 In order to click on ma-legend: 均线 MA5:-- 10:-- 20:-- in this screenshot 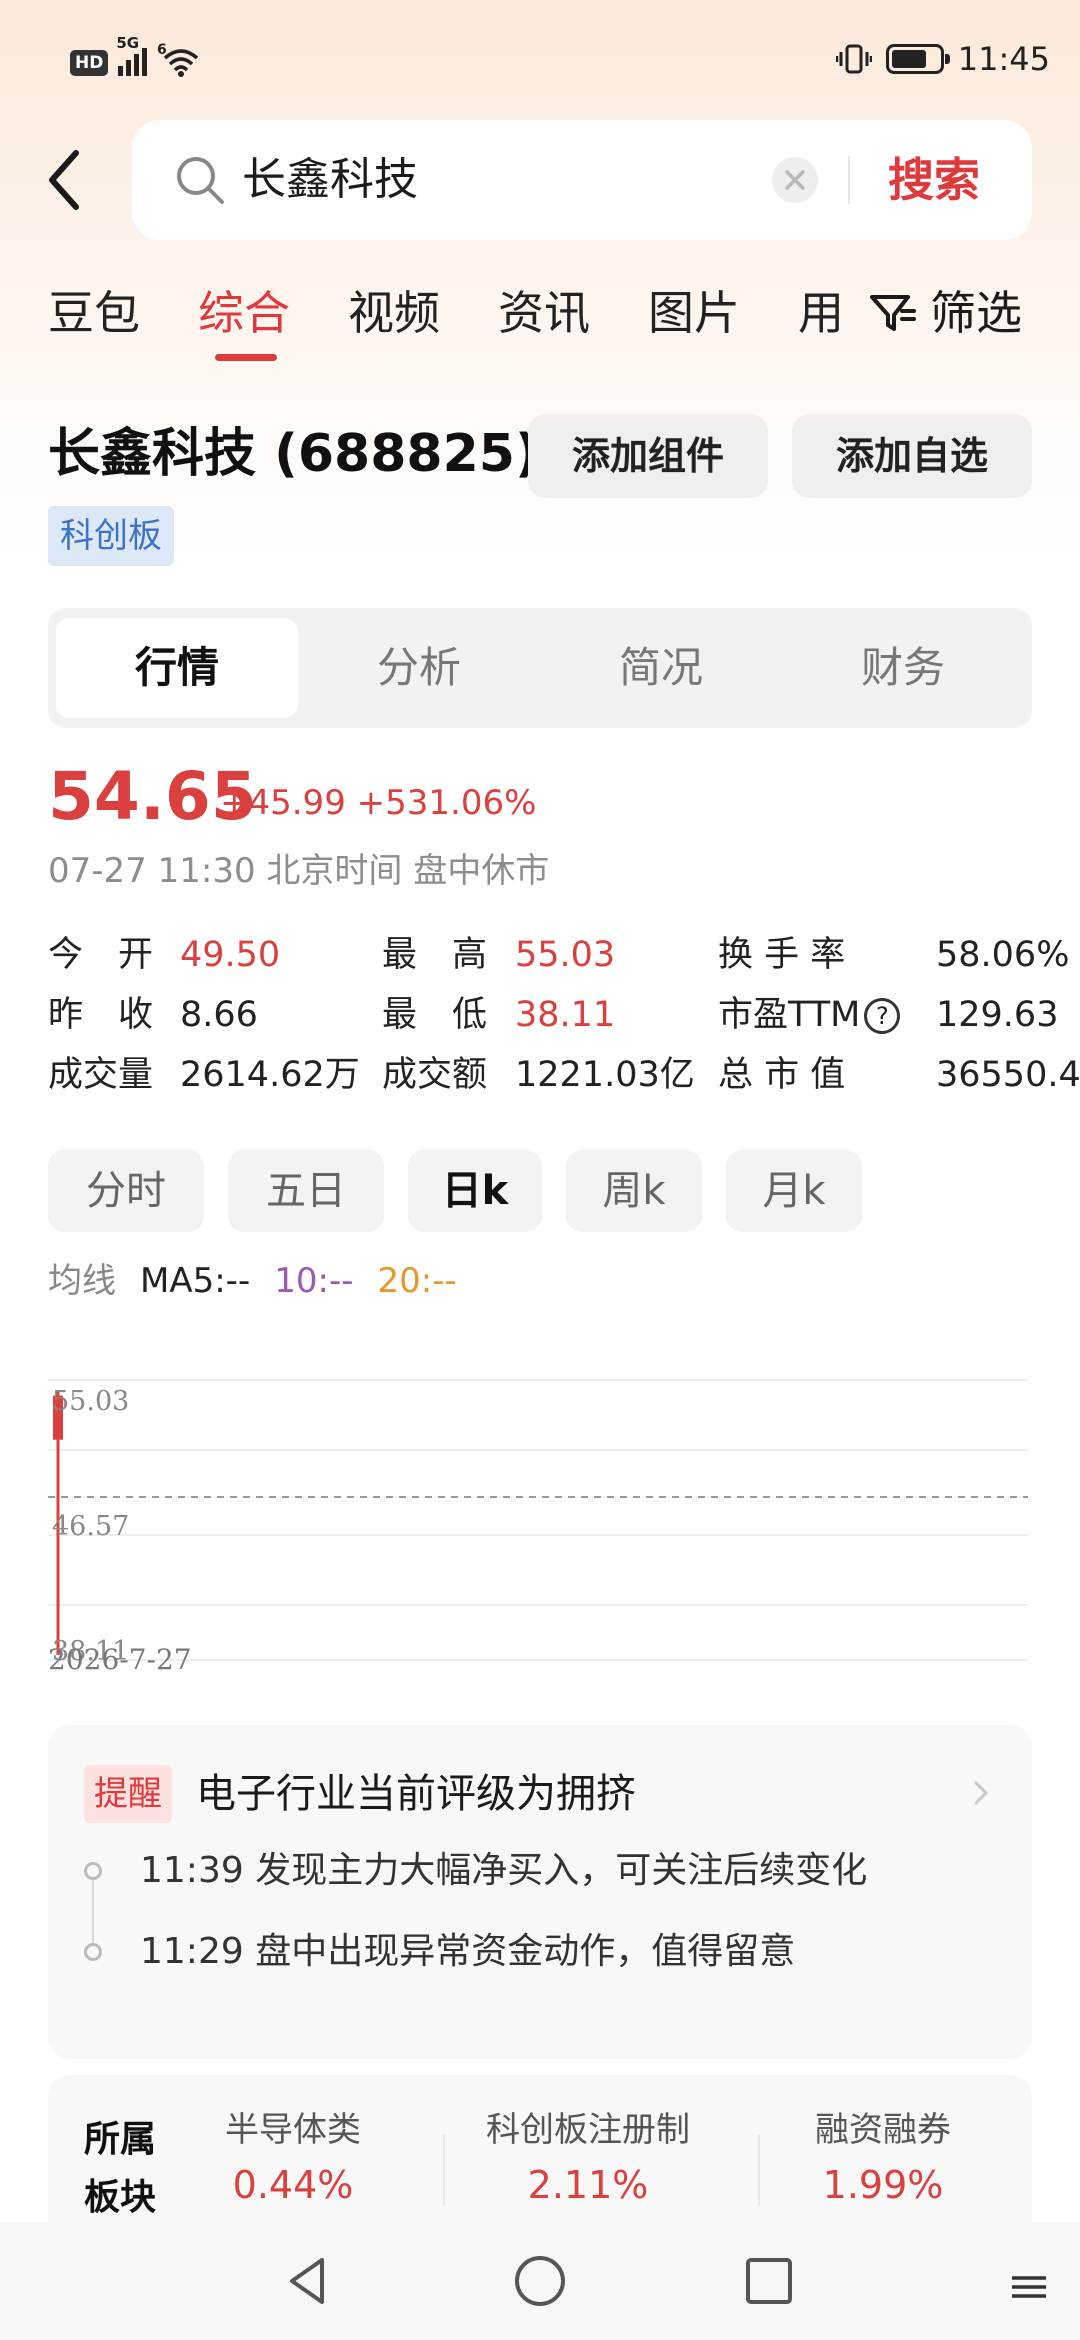, I will do `click(252, 1281)`.